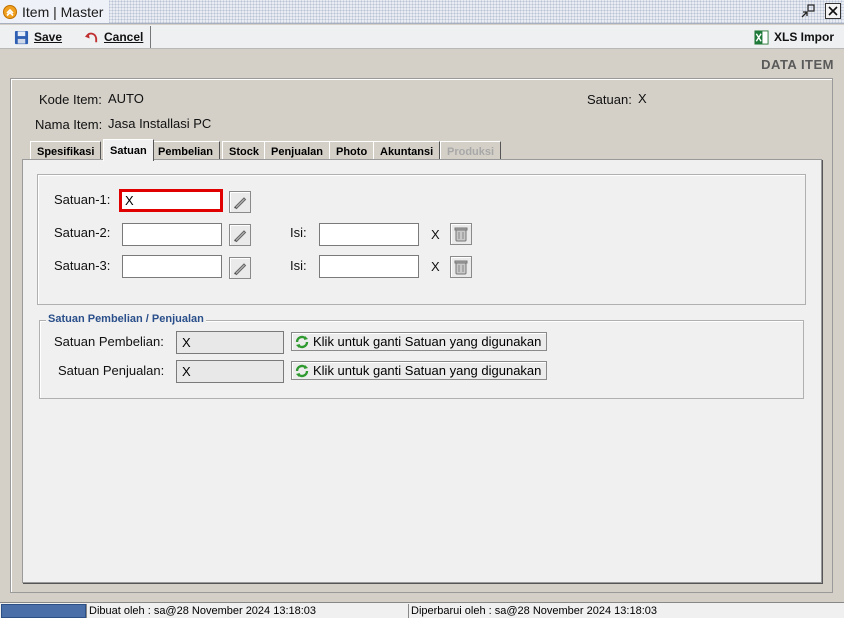  I want to click on tab-penjualan: Penjualan, so click(297, 151).